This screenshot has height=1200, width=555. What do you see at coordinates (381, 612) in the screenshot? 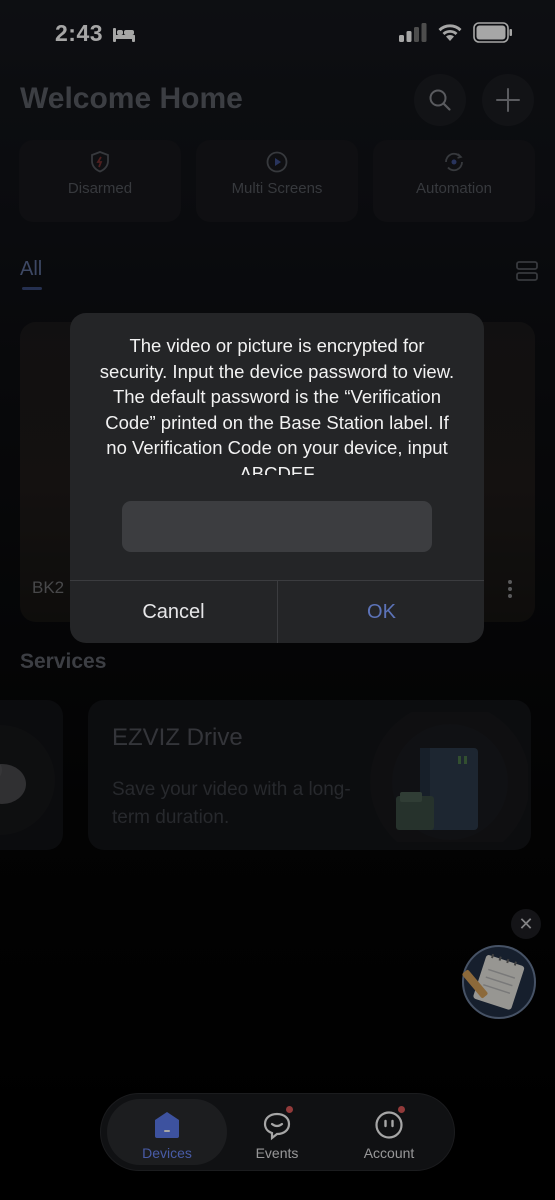
I see `ok-button: OK` at bounding box center [381, 612].